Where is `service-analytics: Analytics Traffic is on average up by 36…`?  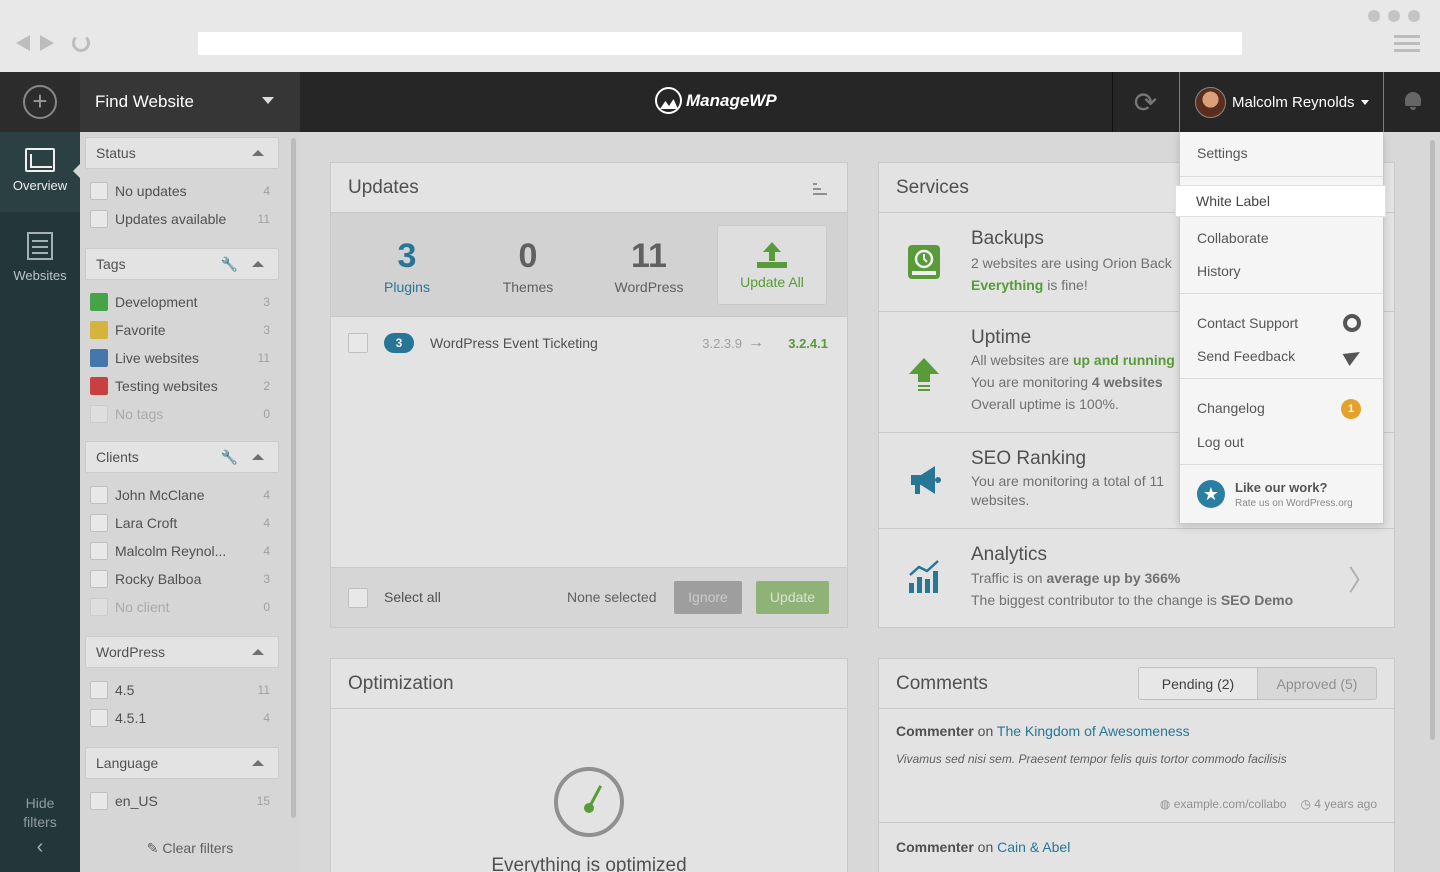
service-analytics: Analytics Traffic is on average up by 36… is located at coordinates (1136, 578).